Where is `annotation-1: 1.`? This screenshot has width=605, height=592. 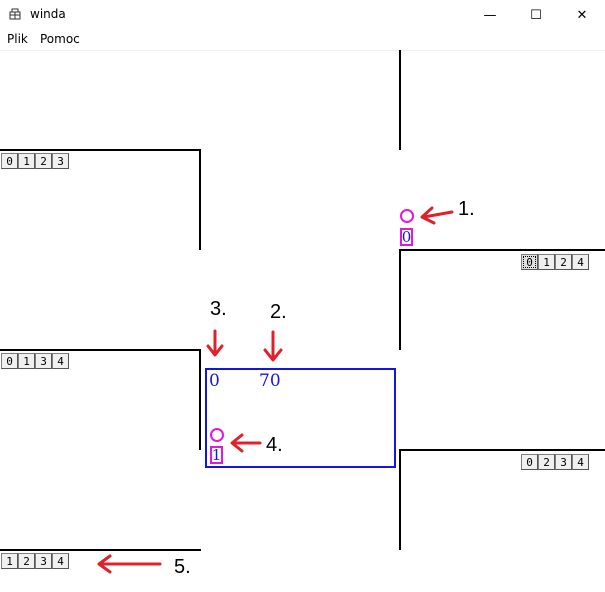 annotation-1: 1. is located at coordinates (466, 209).